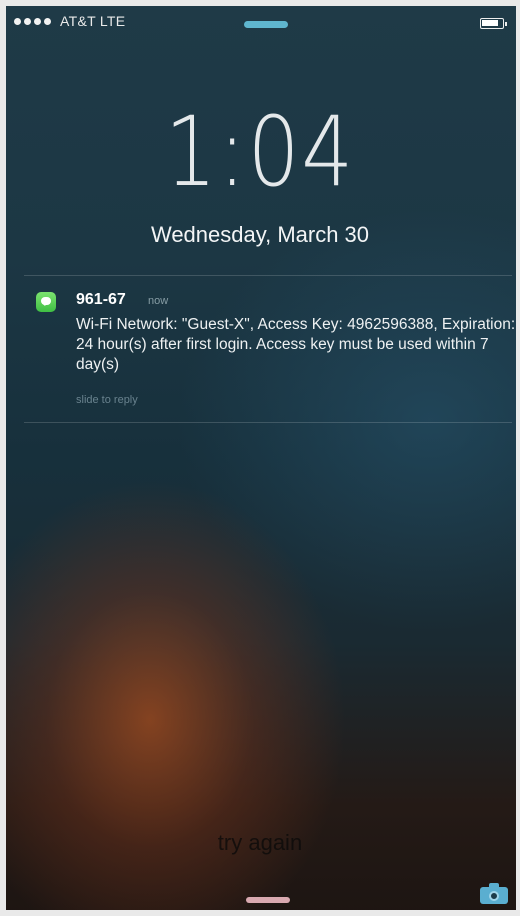 The image size is (520, 916). Describe the element at coordinates (260, 234) in the screenshot. I see `date-label: Wednesday, March 30` at that location.